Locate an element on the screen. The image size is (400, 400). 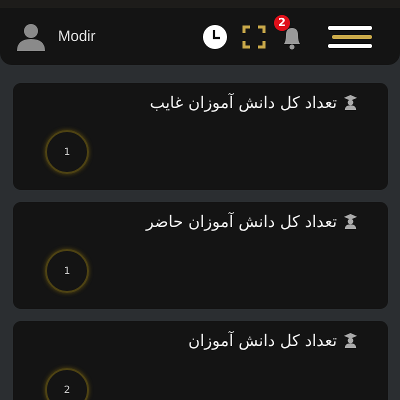
notification-badge: 2 is located at coordinates (282, 22).